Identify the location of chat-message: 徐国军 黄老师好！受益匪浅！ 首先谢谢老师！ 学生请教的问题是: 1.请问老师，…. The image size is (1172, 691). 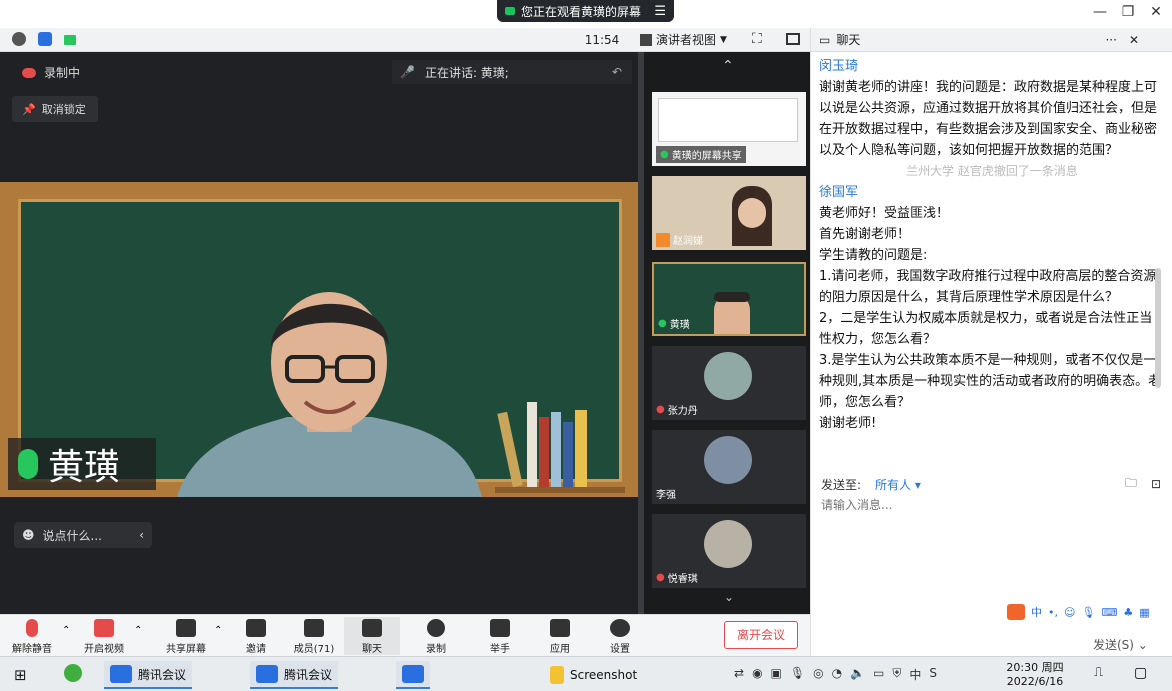
(992, 308).